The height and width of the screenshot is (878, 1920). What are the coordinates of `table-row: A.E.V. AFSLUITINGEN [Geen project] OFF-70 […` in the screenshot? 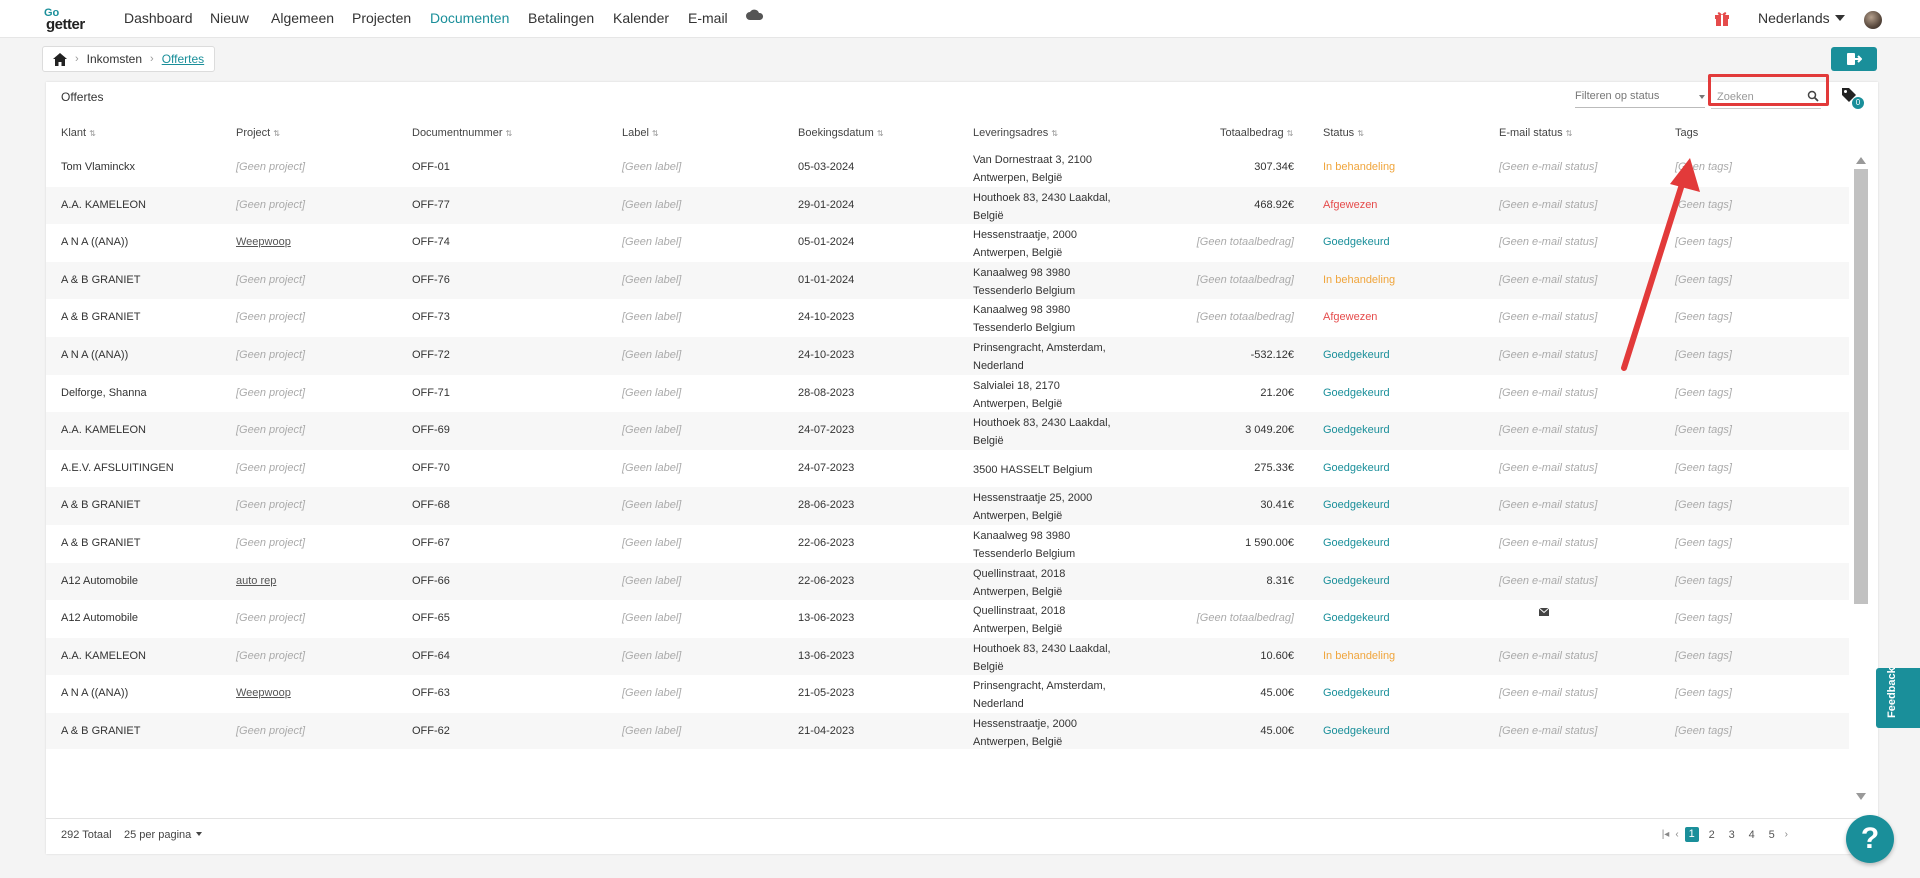 It's located at (947, 469).